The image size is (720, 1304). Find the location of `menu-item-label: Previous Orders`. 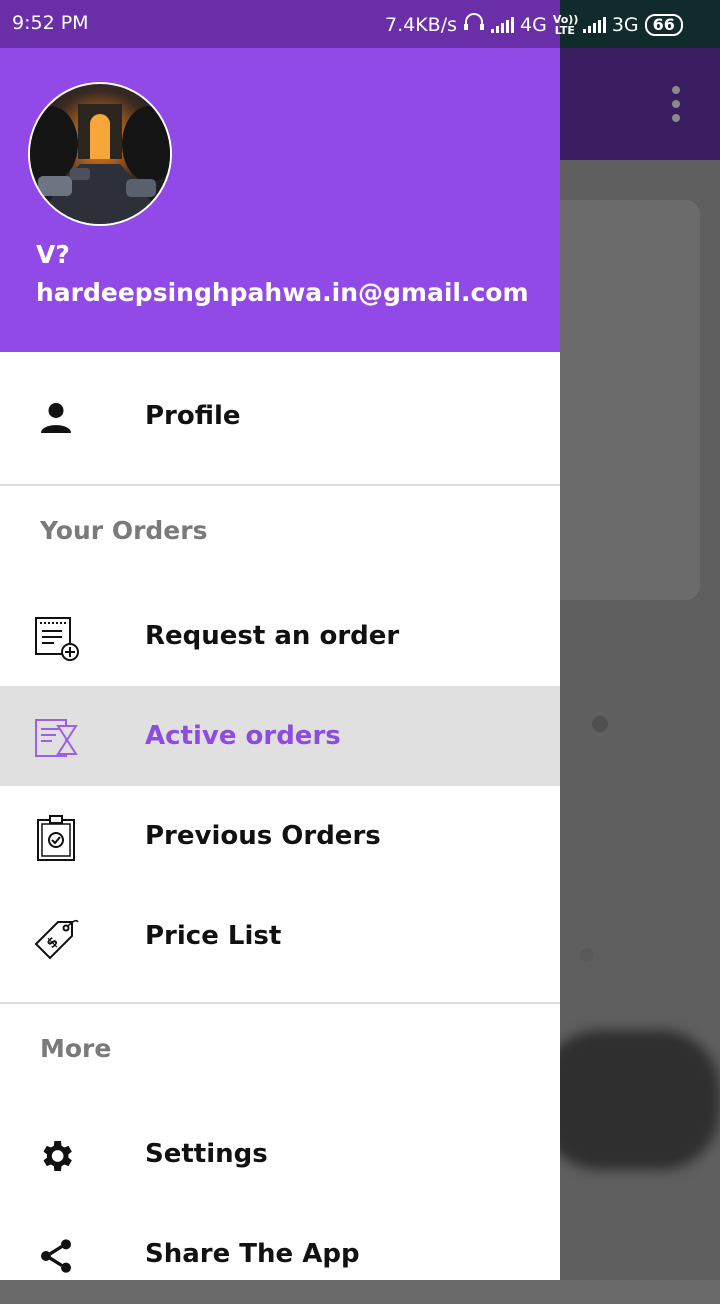

menu-item-label: Previous Orders is located at coordinates (263, 836).